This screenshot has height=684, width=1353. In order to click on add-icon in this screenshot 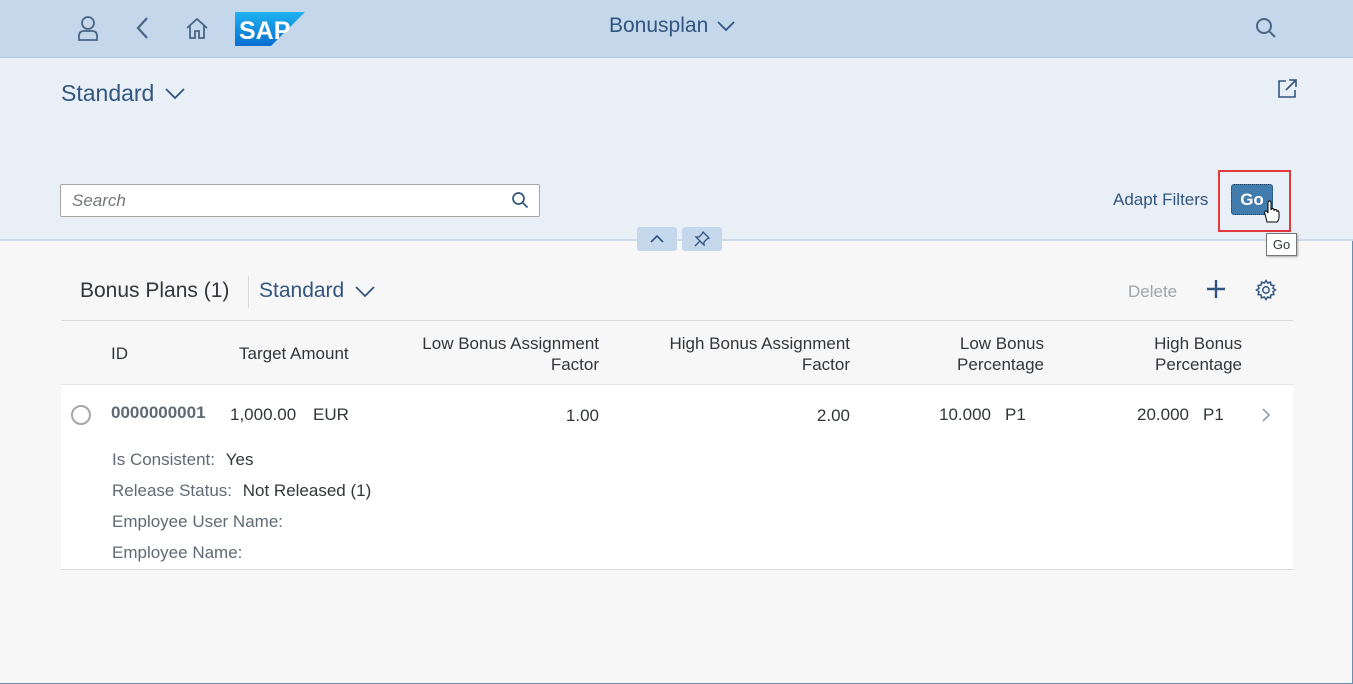, I will do `click(1216, 291)`.